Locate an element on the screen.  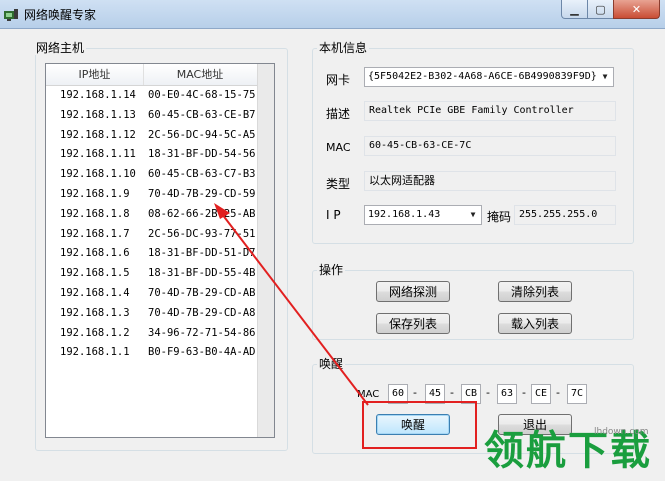
desc-label: 描述 is located at coordinates (338, 114).